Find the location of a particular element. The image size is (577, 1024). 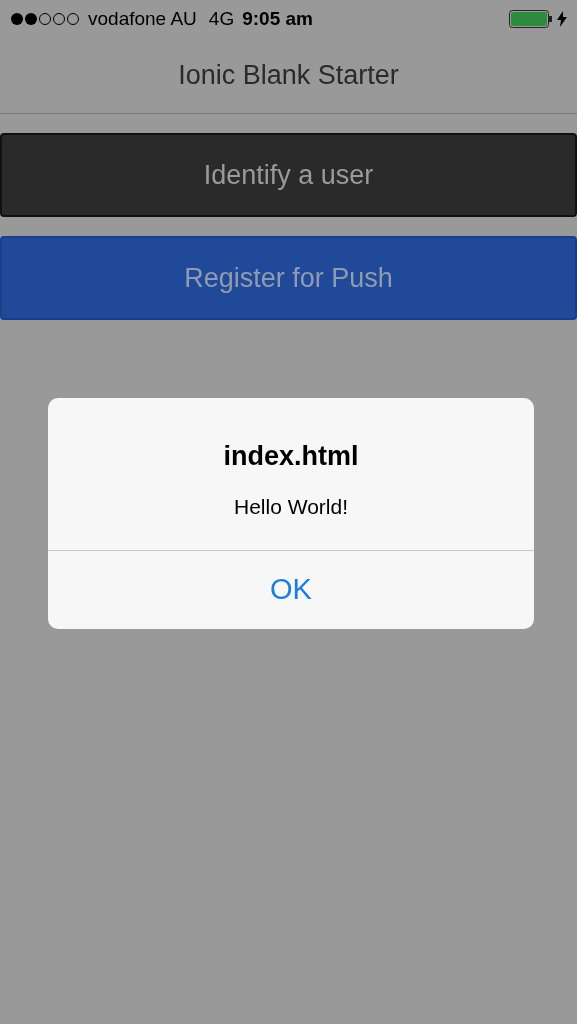

carrier-name: vodafone AU is located at coordinates (142, 18).